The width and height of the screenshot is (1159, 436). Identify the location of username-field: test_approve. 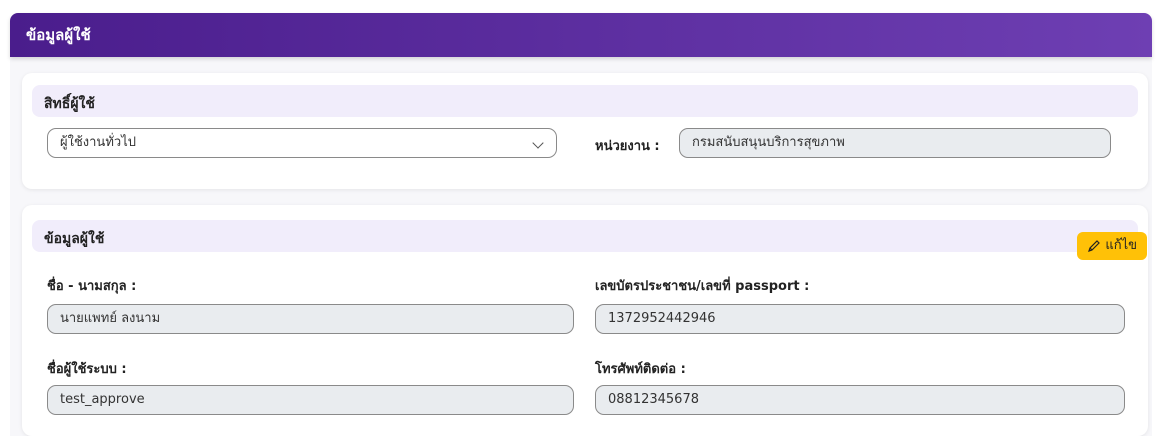
(310, 400).